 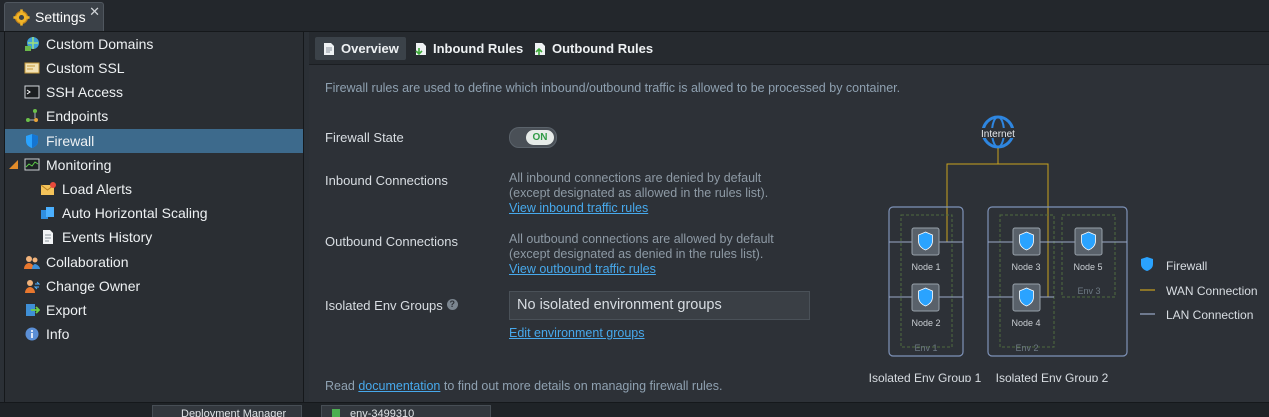 I want to click on info-icon, so click(x=32, y=334).